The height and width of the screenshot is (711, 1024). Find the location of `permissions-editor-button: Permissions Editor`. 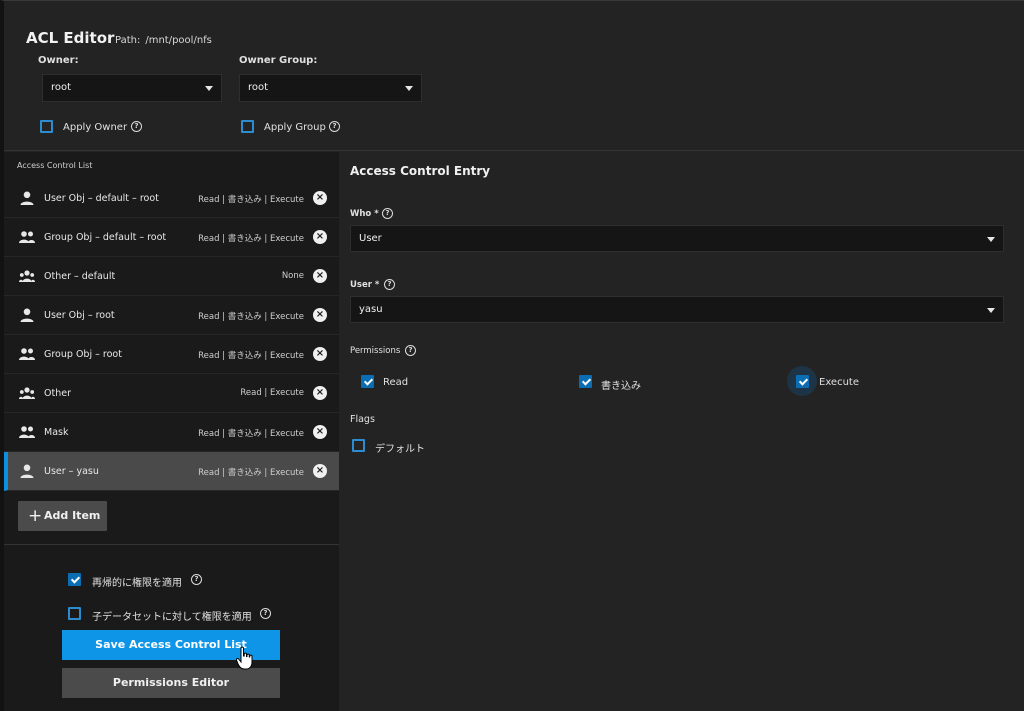

permissions-editor-button: Permissions Editor is located at coordinates (171, 683).